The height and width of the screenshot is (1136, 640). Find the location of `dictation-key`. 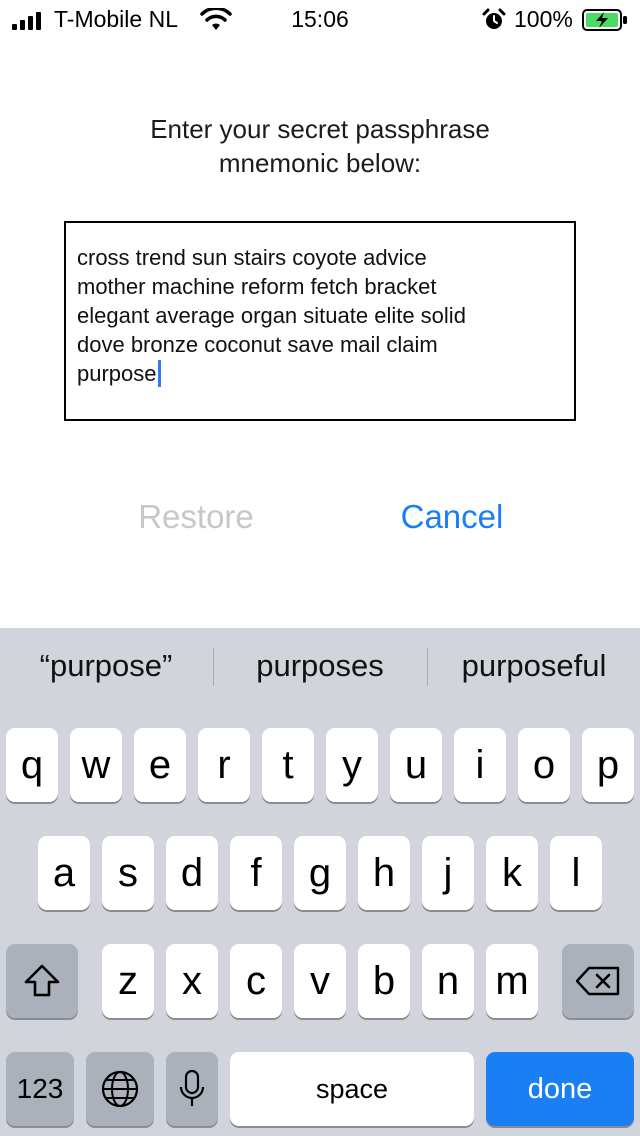

dictation-key is located at coordinates (192, 1089).